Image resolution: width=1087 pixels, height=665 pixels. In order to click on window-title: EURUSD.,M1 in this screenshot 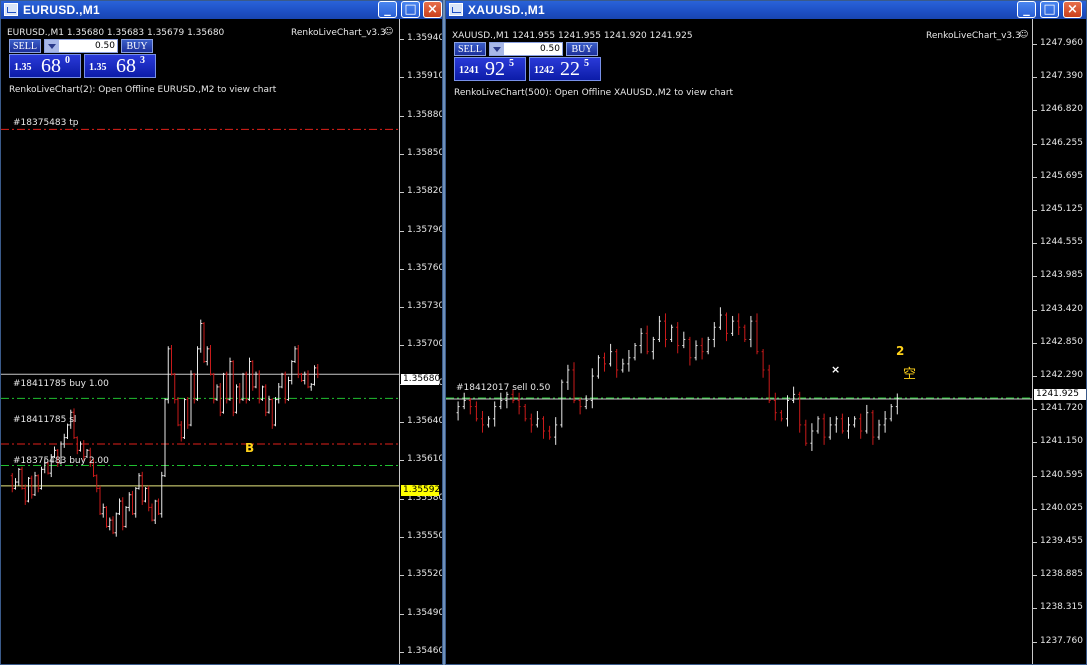, I will do `click(62, 10)`.